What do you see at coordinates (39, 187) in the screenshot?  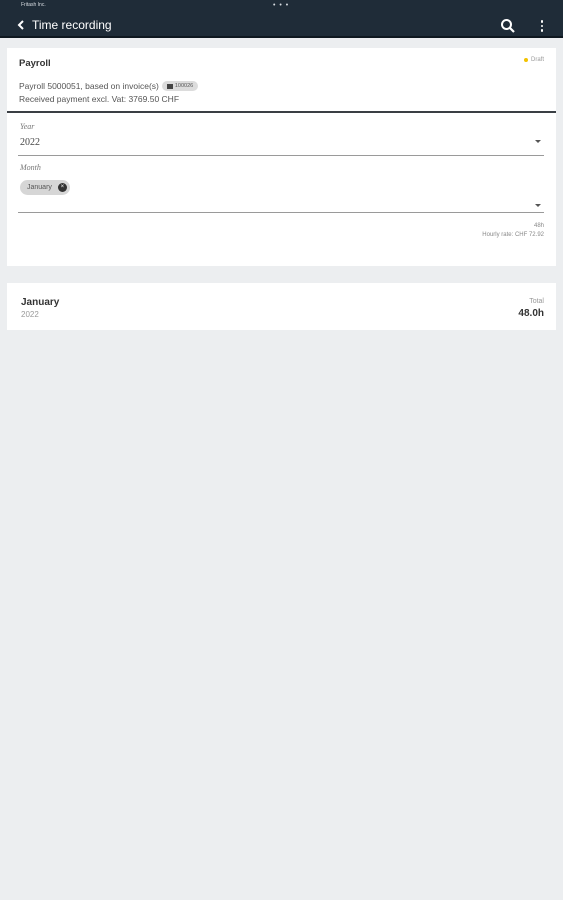 I see `month-chip-label: January` at bounding box center [39, 187].